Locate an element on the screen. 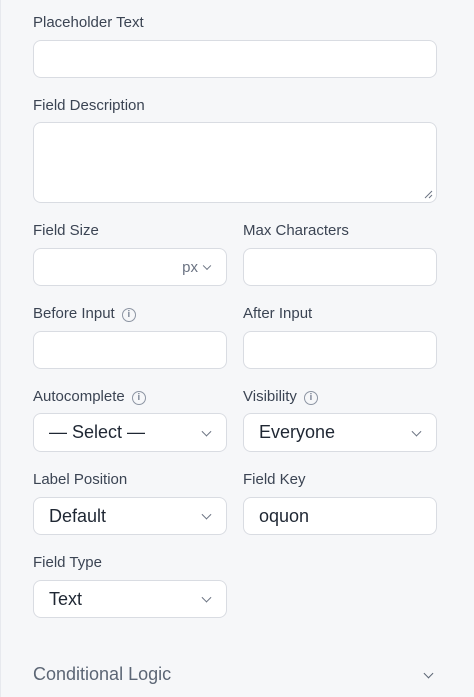  before-input-field is located at coordinates (130, 350).